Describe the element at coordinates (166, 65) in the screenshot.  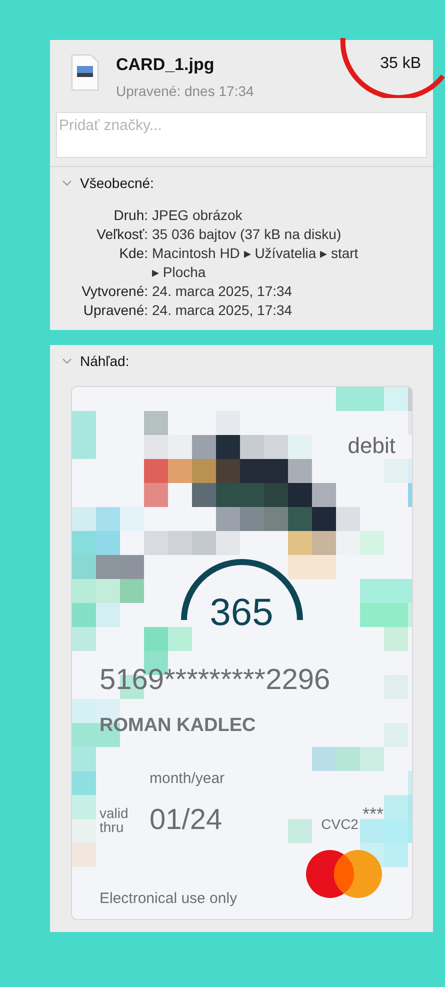
I see `file-name: CARD_1.jpg` at that location.